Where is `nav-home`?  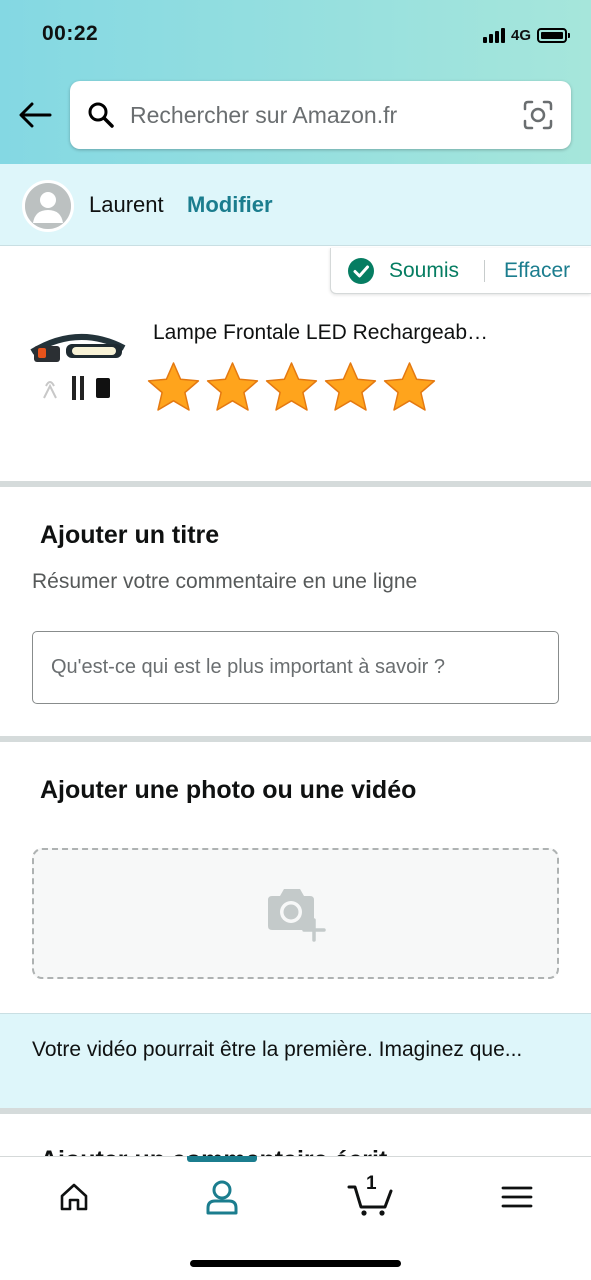
nav-home is located at coordinates (74, 1197).